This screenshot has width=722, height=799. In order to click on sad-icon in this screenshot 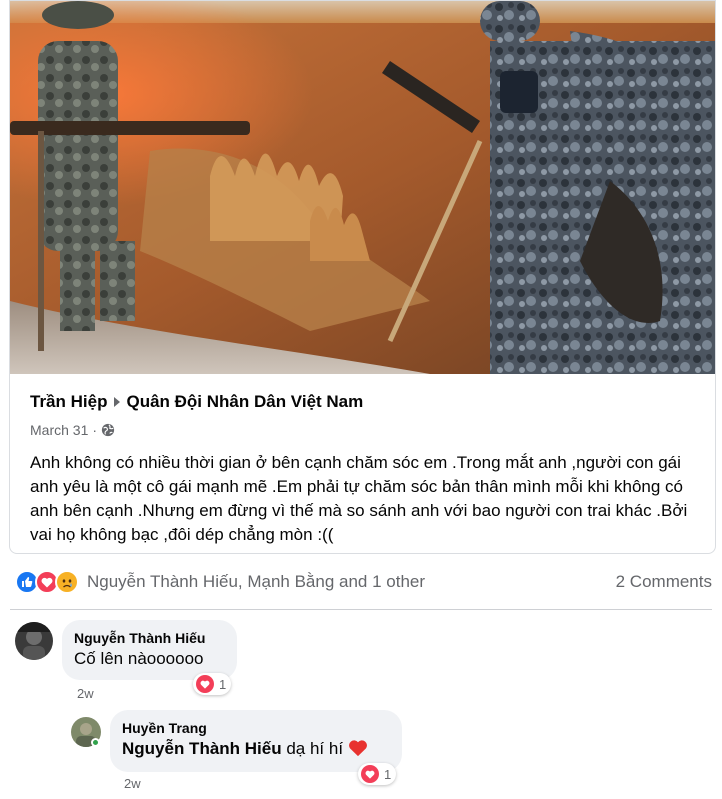, I will do `click(67, 582)`.